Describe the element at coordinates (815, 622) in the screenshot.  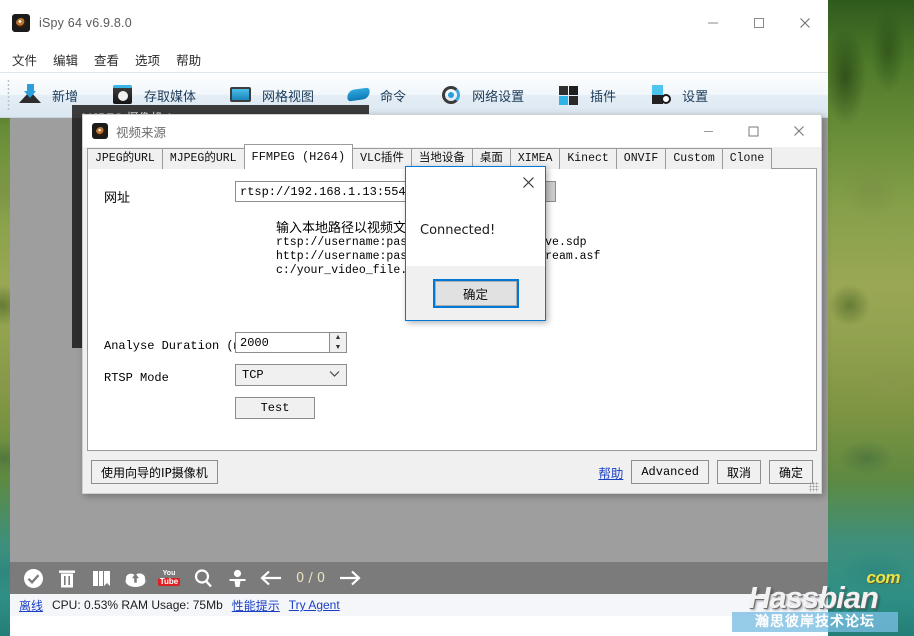
I see `watermark-subtitle: 瀚思彼岸技术论坛` at that location.